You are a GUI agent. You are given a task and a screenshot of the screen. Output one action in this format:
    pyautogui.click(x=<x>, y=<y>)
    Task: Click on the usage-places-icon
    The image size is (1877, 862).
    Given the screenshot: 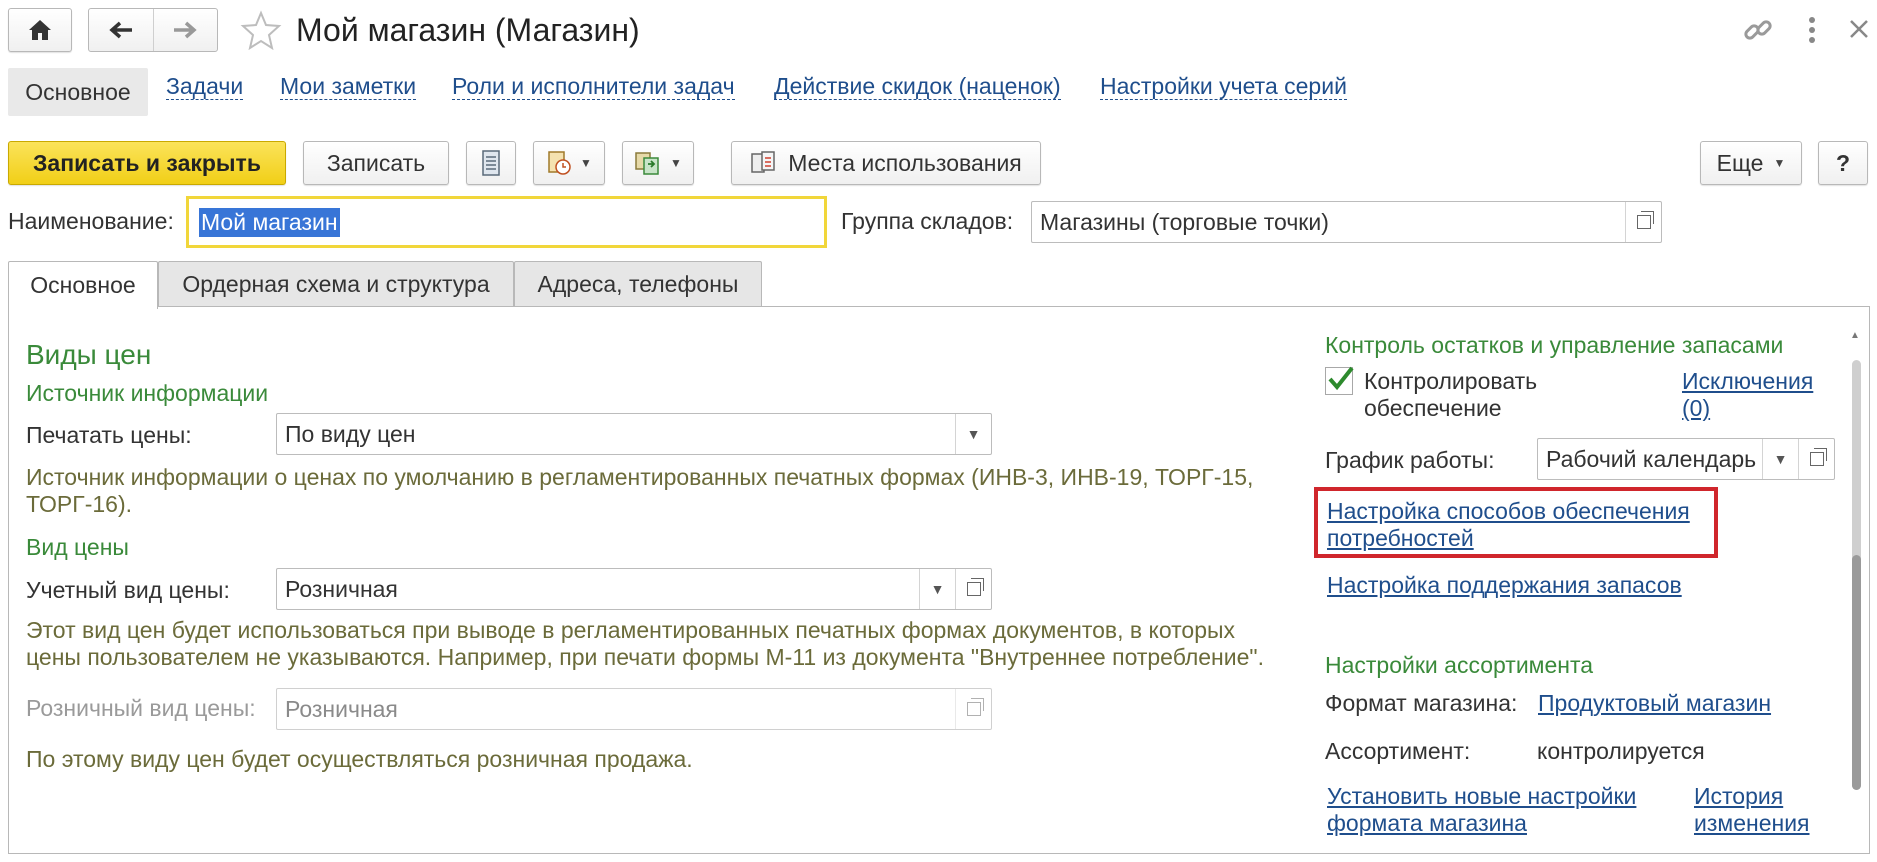 What is the action you would take?
    pyautogui.click(x=763, y=162)
    